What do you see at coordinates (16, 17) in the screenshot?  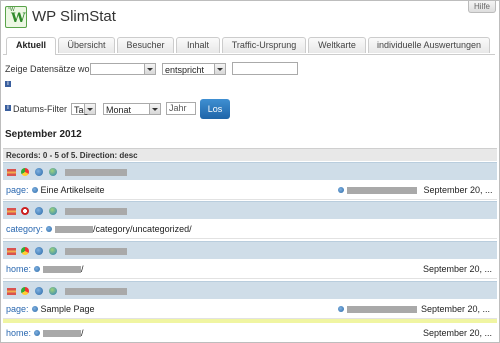 I see `slimstat-logo-icon: °W W` at bounding box center [16, 17].